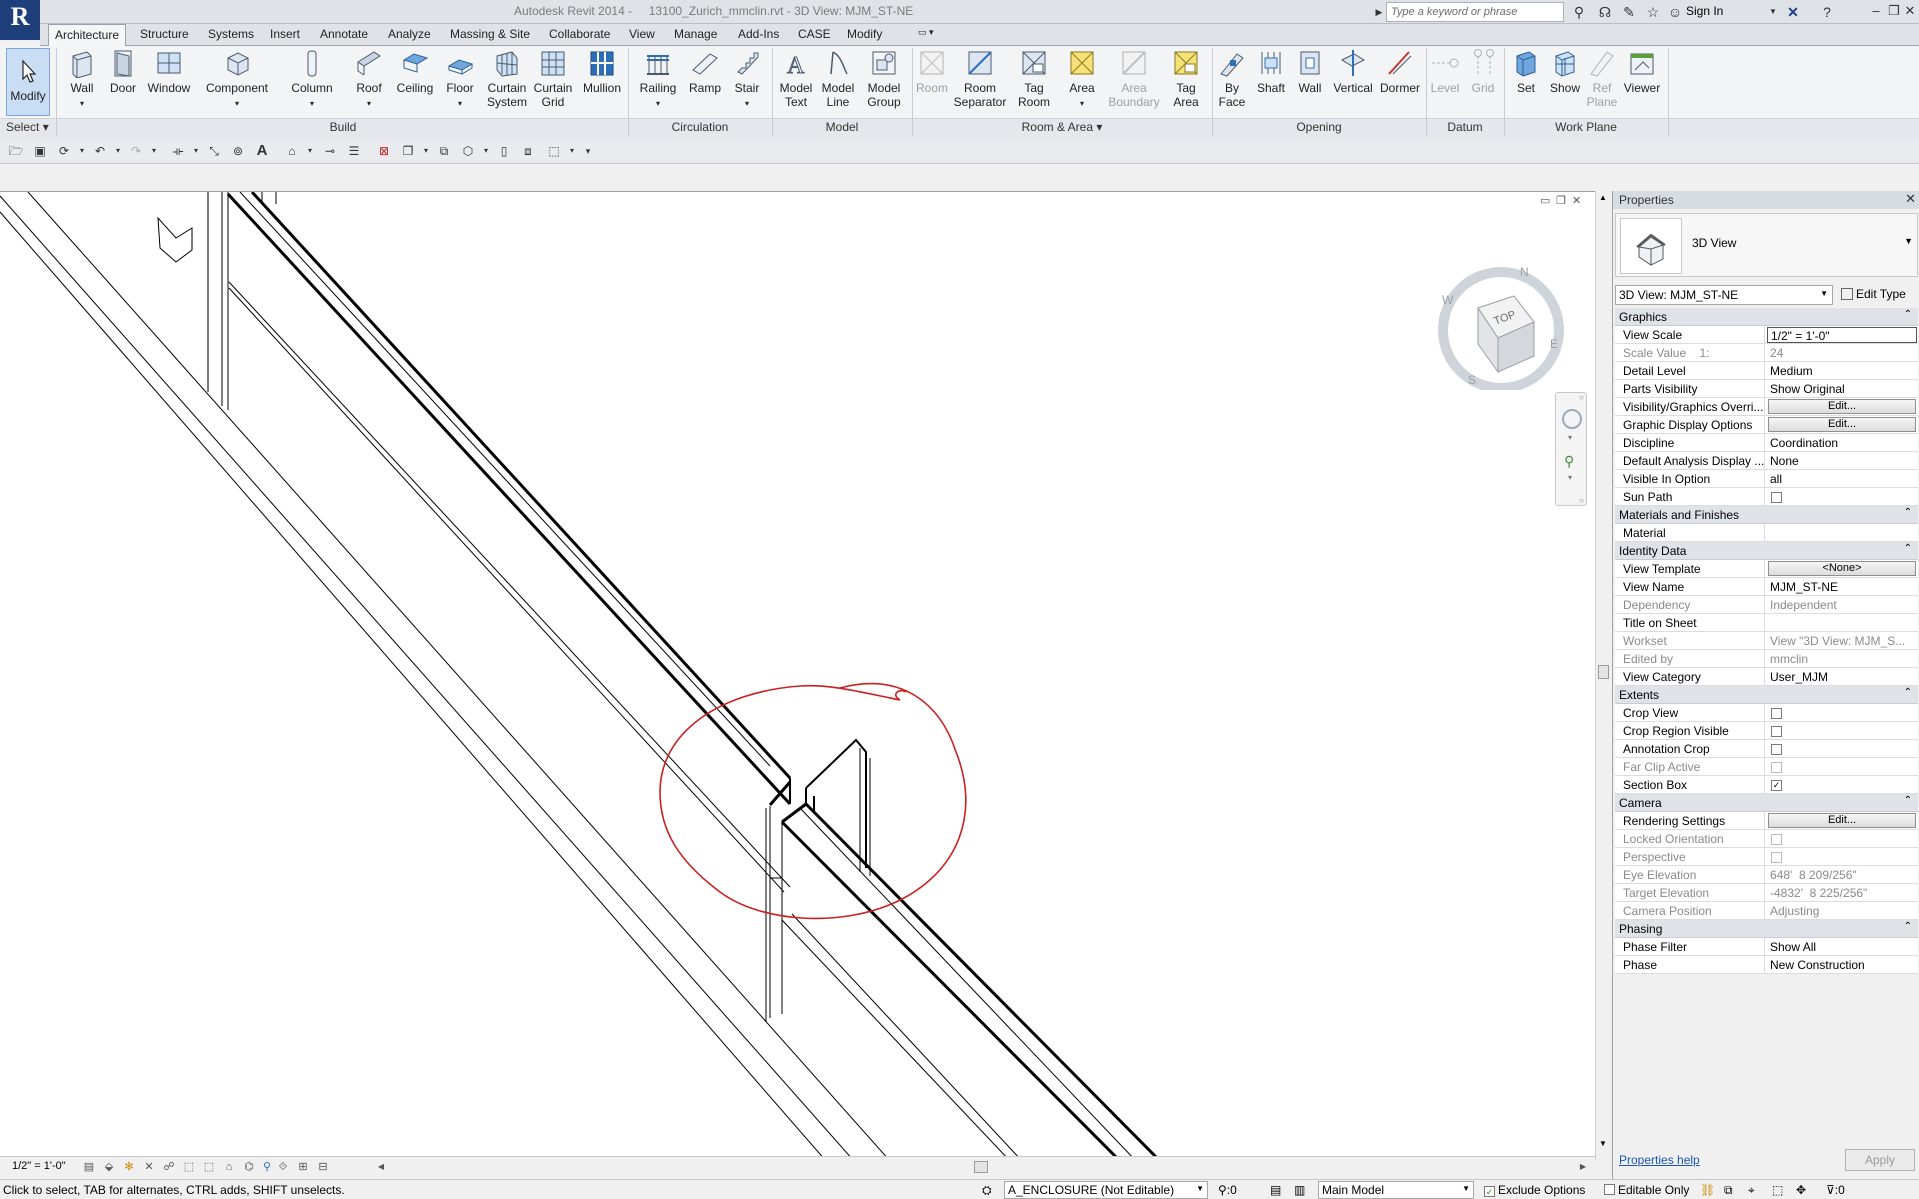 This screenshot has width=1919, height=1199. What do you see at coordinates (1777, 1190) in the screenshot?
I see `select-by-face-icon: ⬚` at bounding box center [1777, 1190].